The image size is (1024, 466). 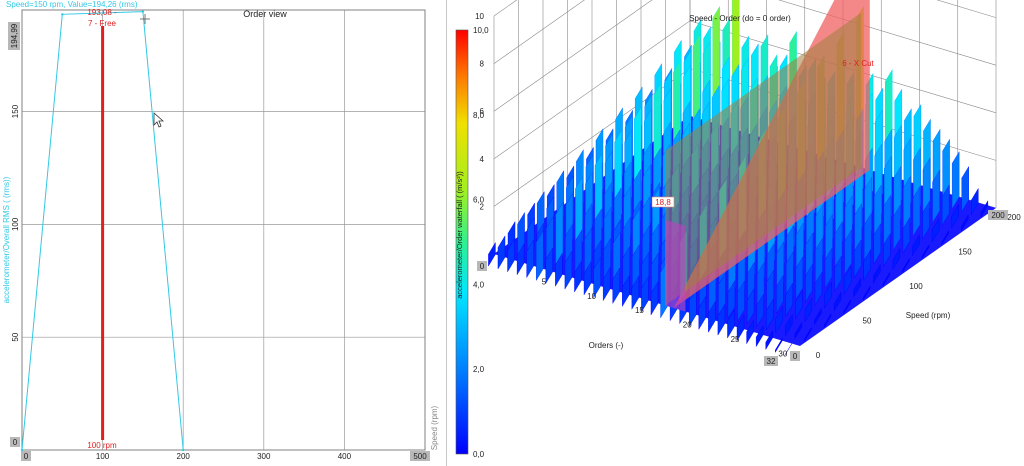 I want to click on max-marker-label: 193,08 -, so click(x=102, y=12).